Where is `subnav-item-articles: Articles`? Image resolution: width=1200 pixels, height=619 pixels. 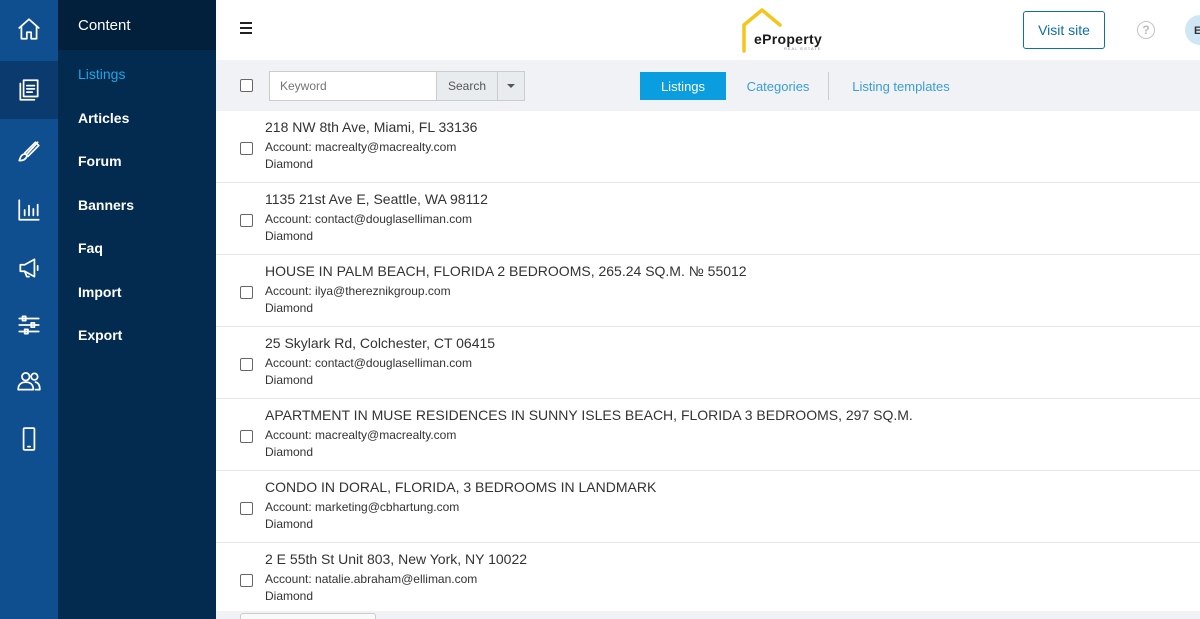
subnav-item-articles: Articles is located at coordinates (103, 118).